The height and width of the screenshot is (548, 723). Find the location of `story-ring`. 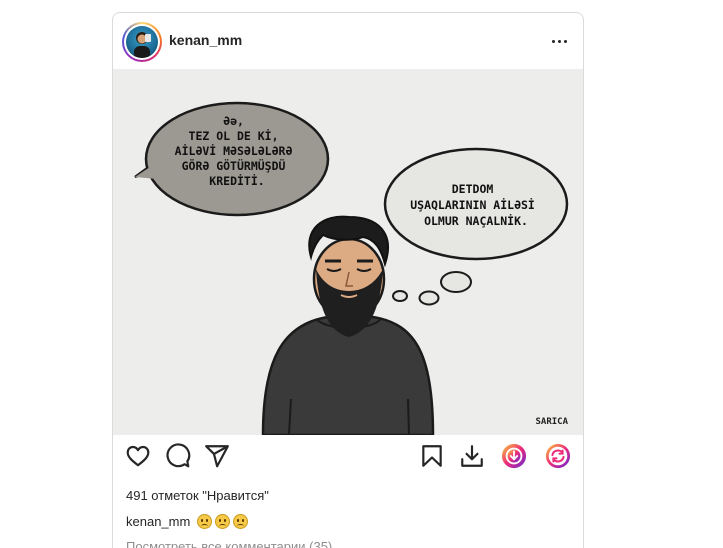

story-ring is located at coordinates (142, 42).